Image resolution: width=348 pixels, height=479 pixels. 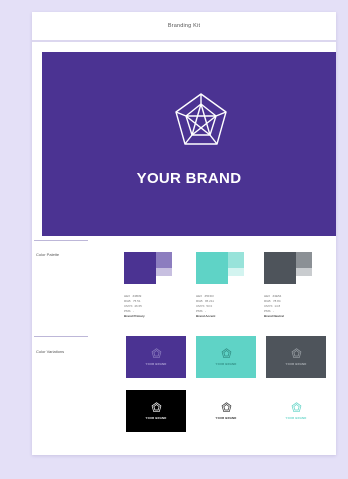 I want to click on variation-card-black: YOUR BRAND, so click(x=156, y=411).